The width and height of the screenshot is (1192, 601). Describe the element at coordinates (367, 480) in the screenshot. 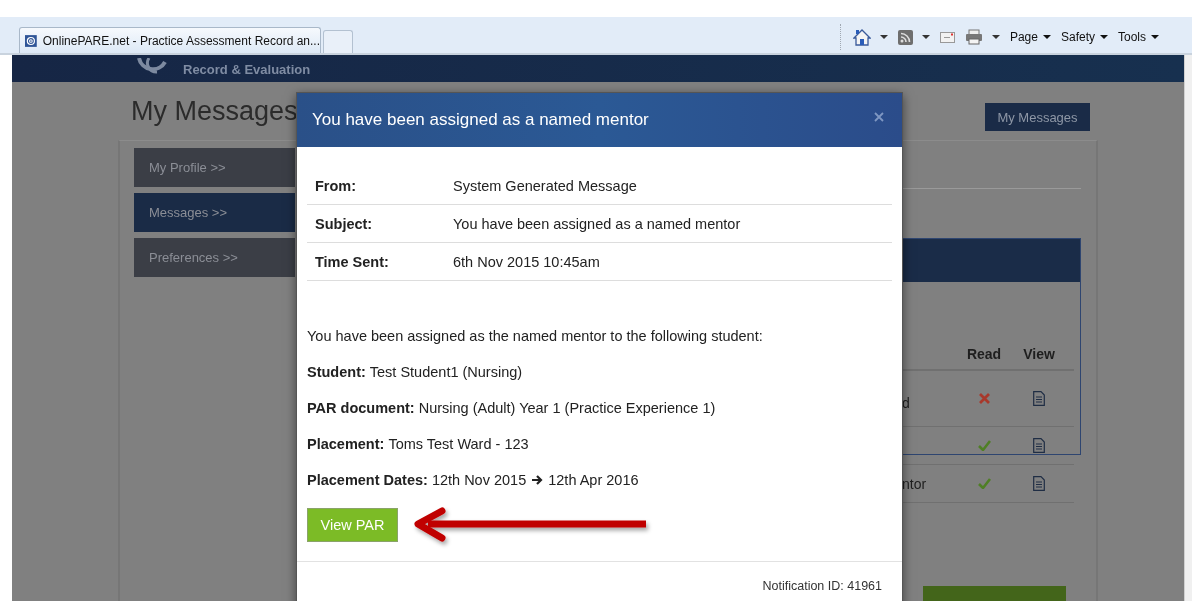

I see `detail-label: Placement Dates:` at that location.